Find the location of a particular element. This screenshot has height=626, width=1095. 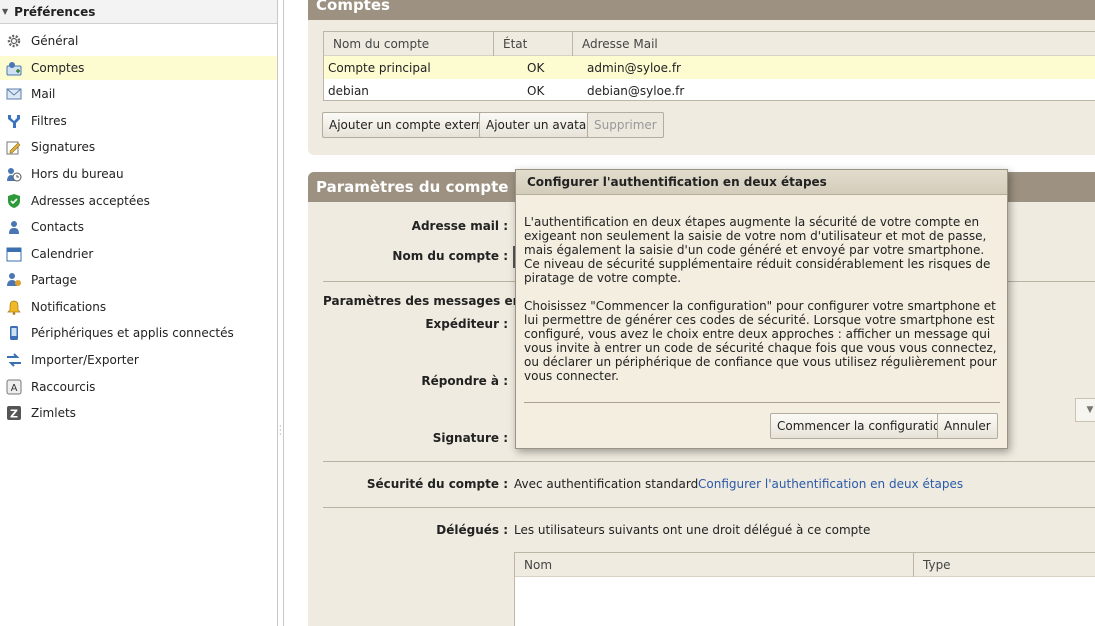

accounts-panel-title: Comptes is located at coordinates (701, 10).